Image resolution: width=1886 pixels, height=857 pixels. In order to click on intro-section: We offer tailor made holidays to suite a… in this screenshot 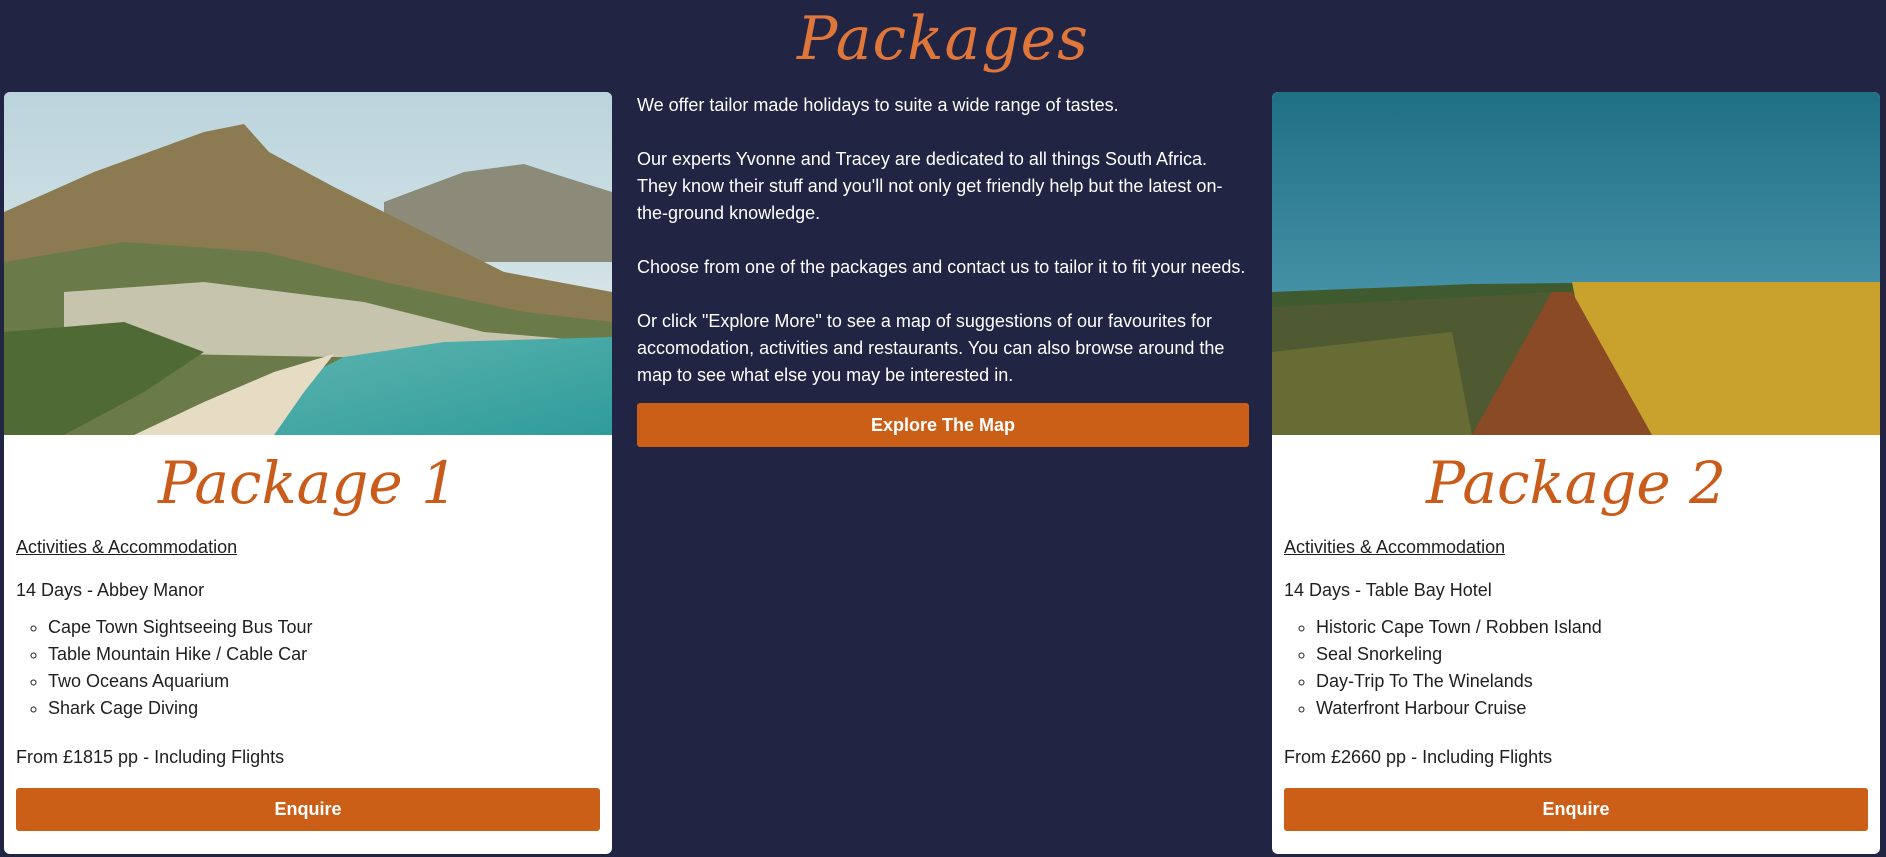, I will do `click(943, 269)`.